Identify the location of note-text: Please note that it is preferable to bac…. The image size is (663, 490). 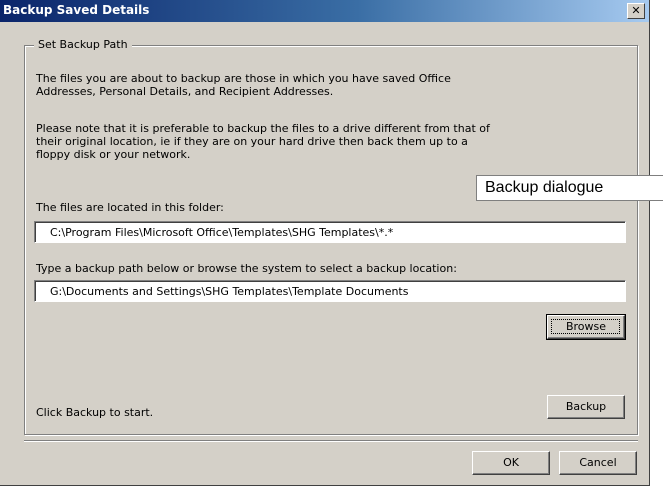
(263, 141).